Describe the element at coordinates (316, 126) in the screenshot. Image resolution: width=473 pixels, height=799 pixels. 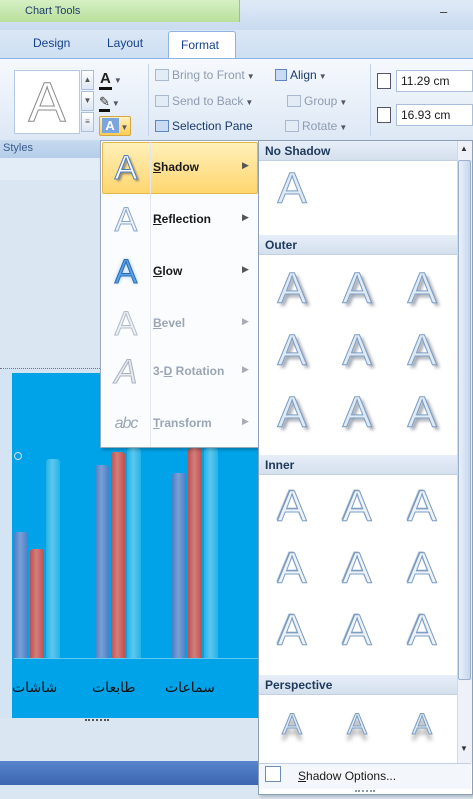
I see `rotate-button: Rotate ▼` at that location.